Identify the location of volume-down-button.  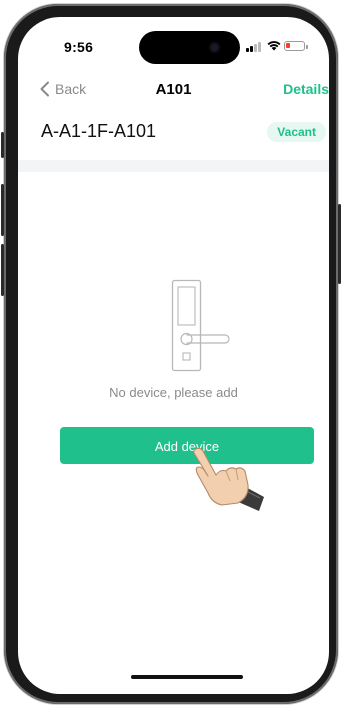
(2, 270).